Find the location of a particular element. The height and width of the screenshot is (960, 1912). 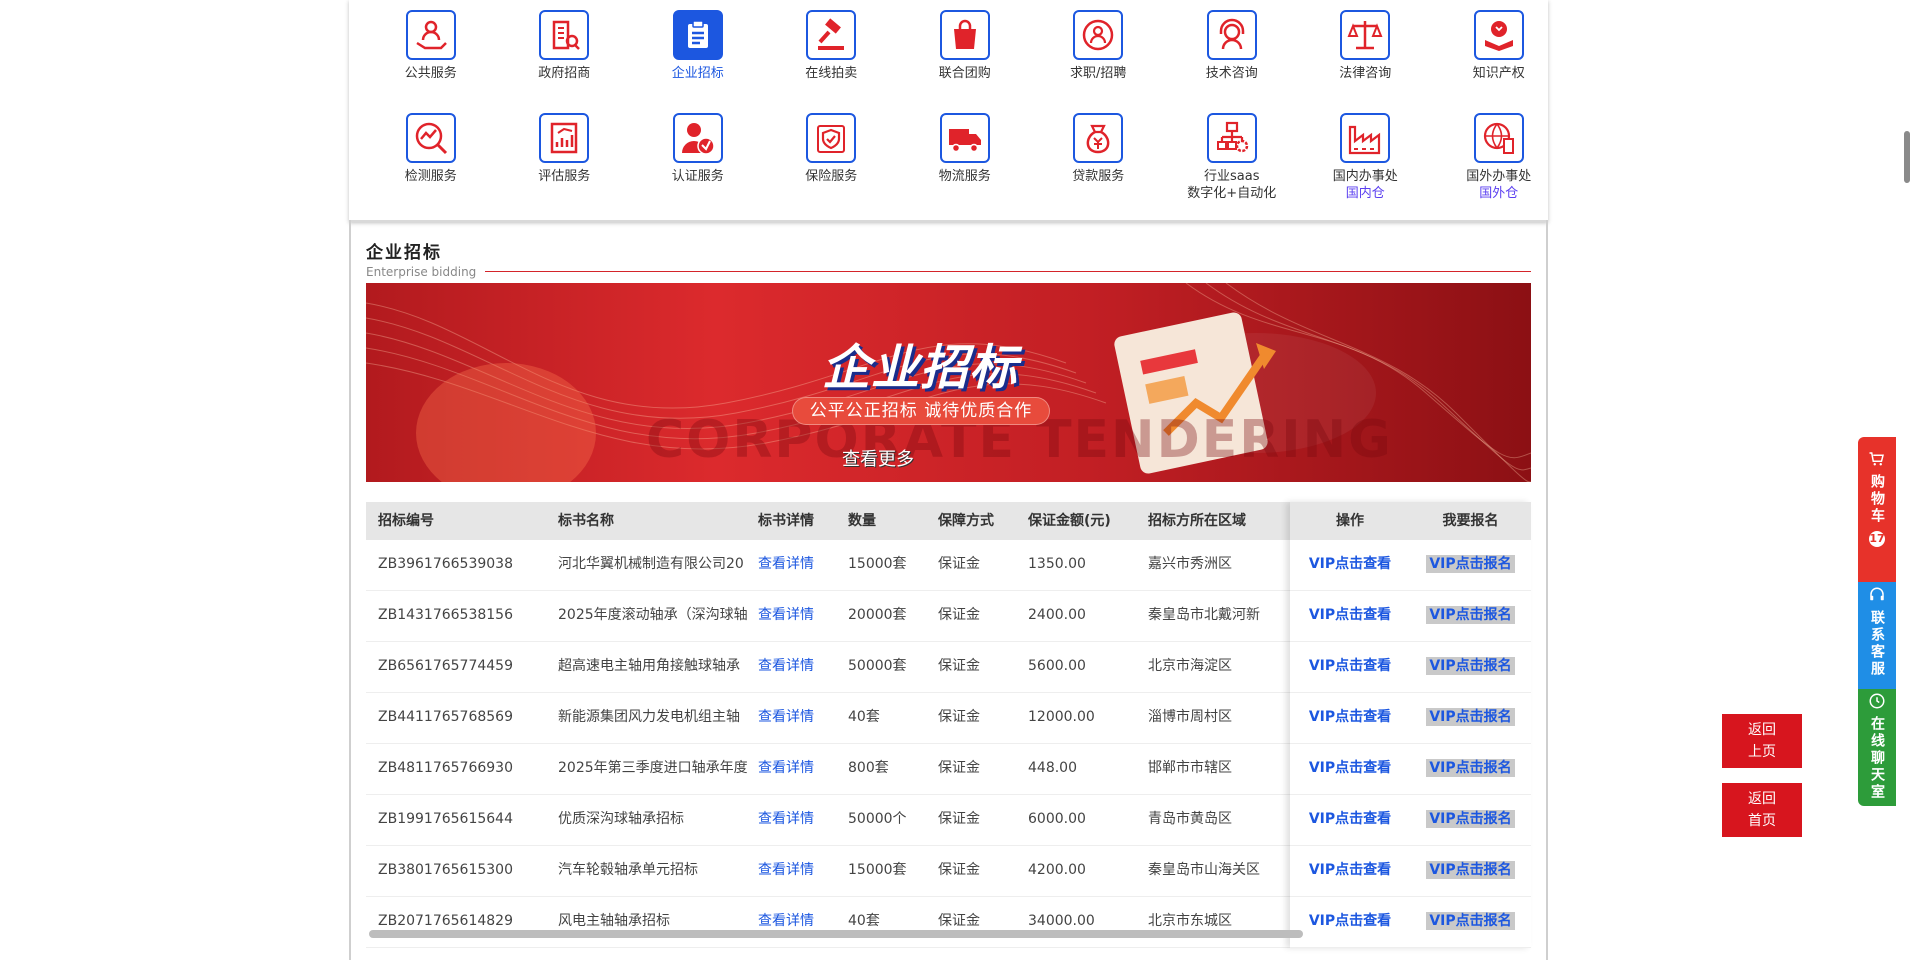

table-cell: 50000套 is located at coordinates (877, 666).